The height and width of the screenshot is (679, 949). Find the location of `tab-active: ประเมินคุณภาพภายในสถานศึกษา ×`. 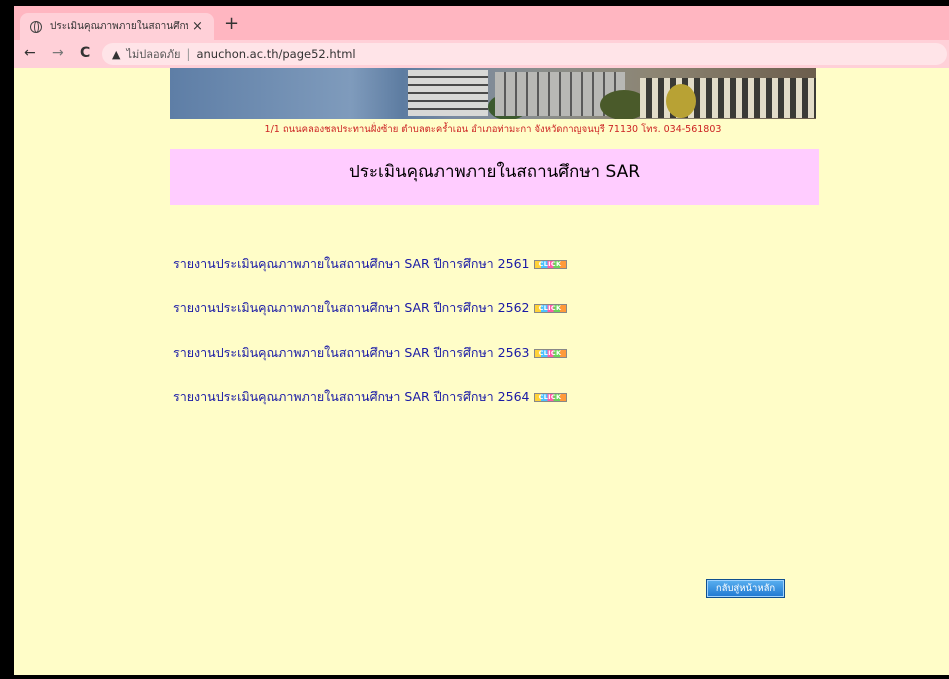

tab-active: ประเมินคุณภาพภายในสถานศึกษา × is located at coordinates (117, 26).